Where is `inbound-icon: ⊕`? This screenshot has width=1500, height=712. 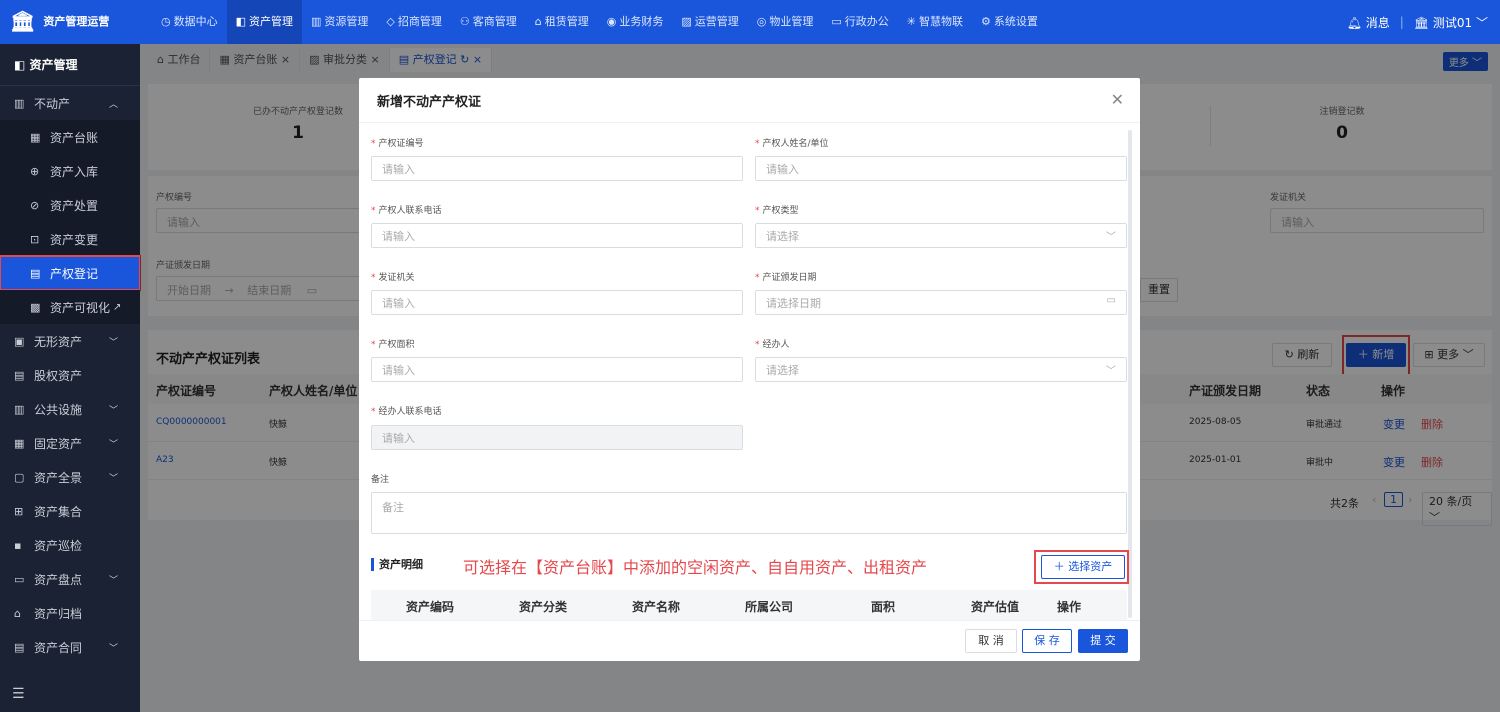
inbound-icon: ⊕ is located at coordinates (35, 171).